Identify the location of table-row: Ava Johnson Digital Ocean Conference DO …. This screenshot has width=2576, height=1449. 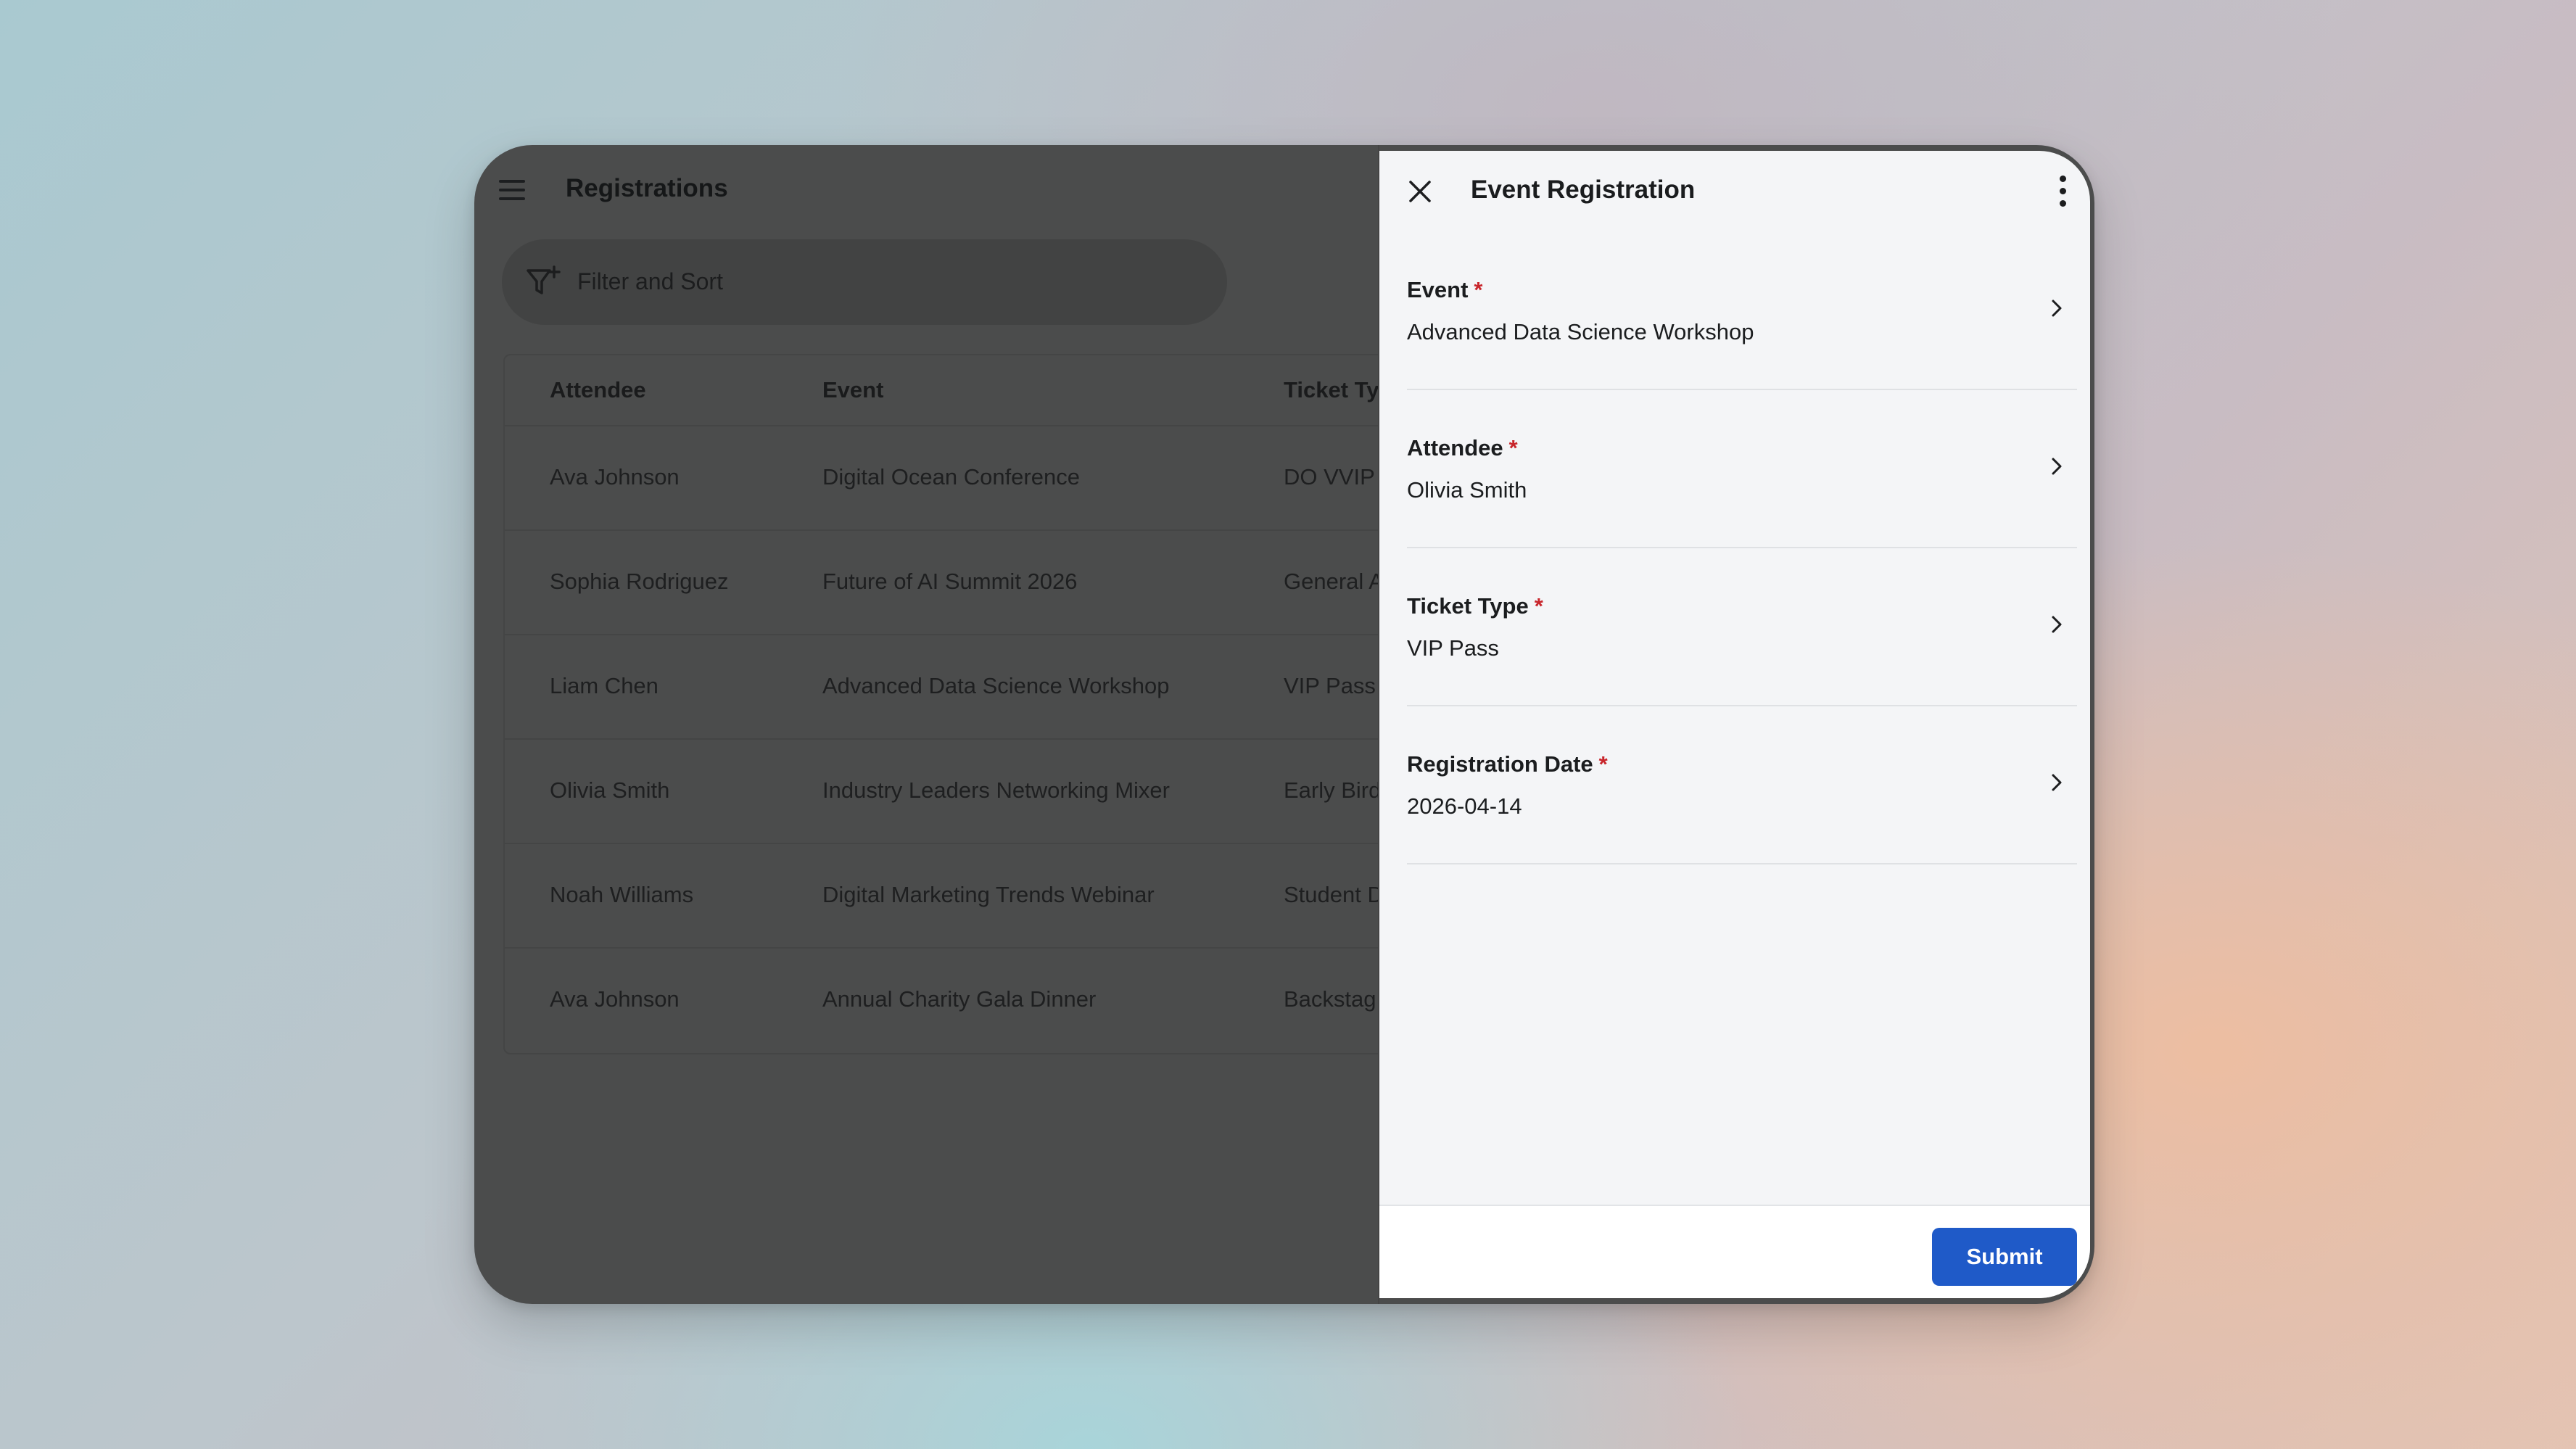
(977, 478).